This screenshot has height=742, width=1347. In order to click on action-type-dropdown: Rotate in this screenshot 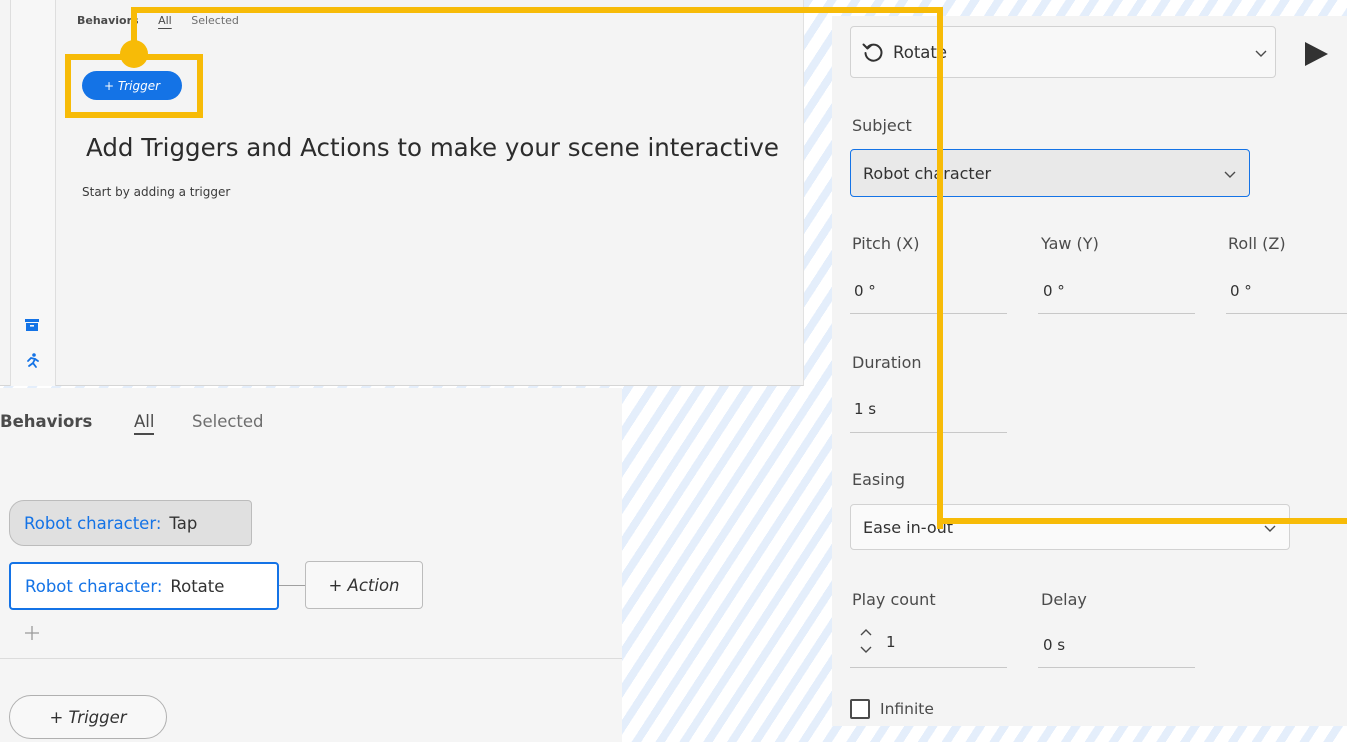, I will do `click(1063, 52)`.